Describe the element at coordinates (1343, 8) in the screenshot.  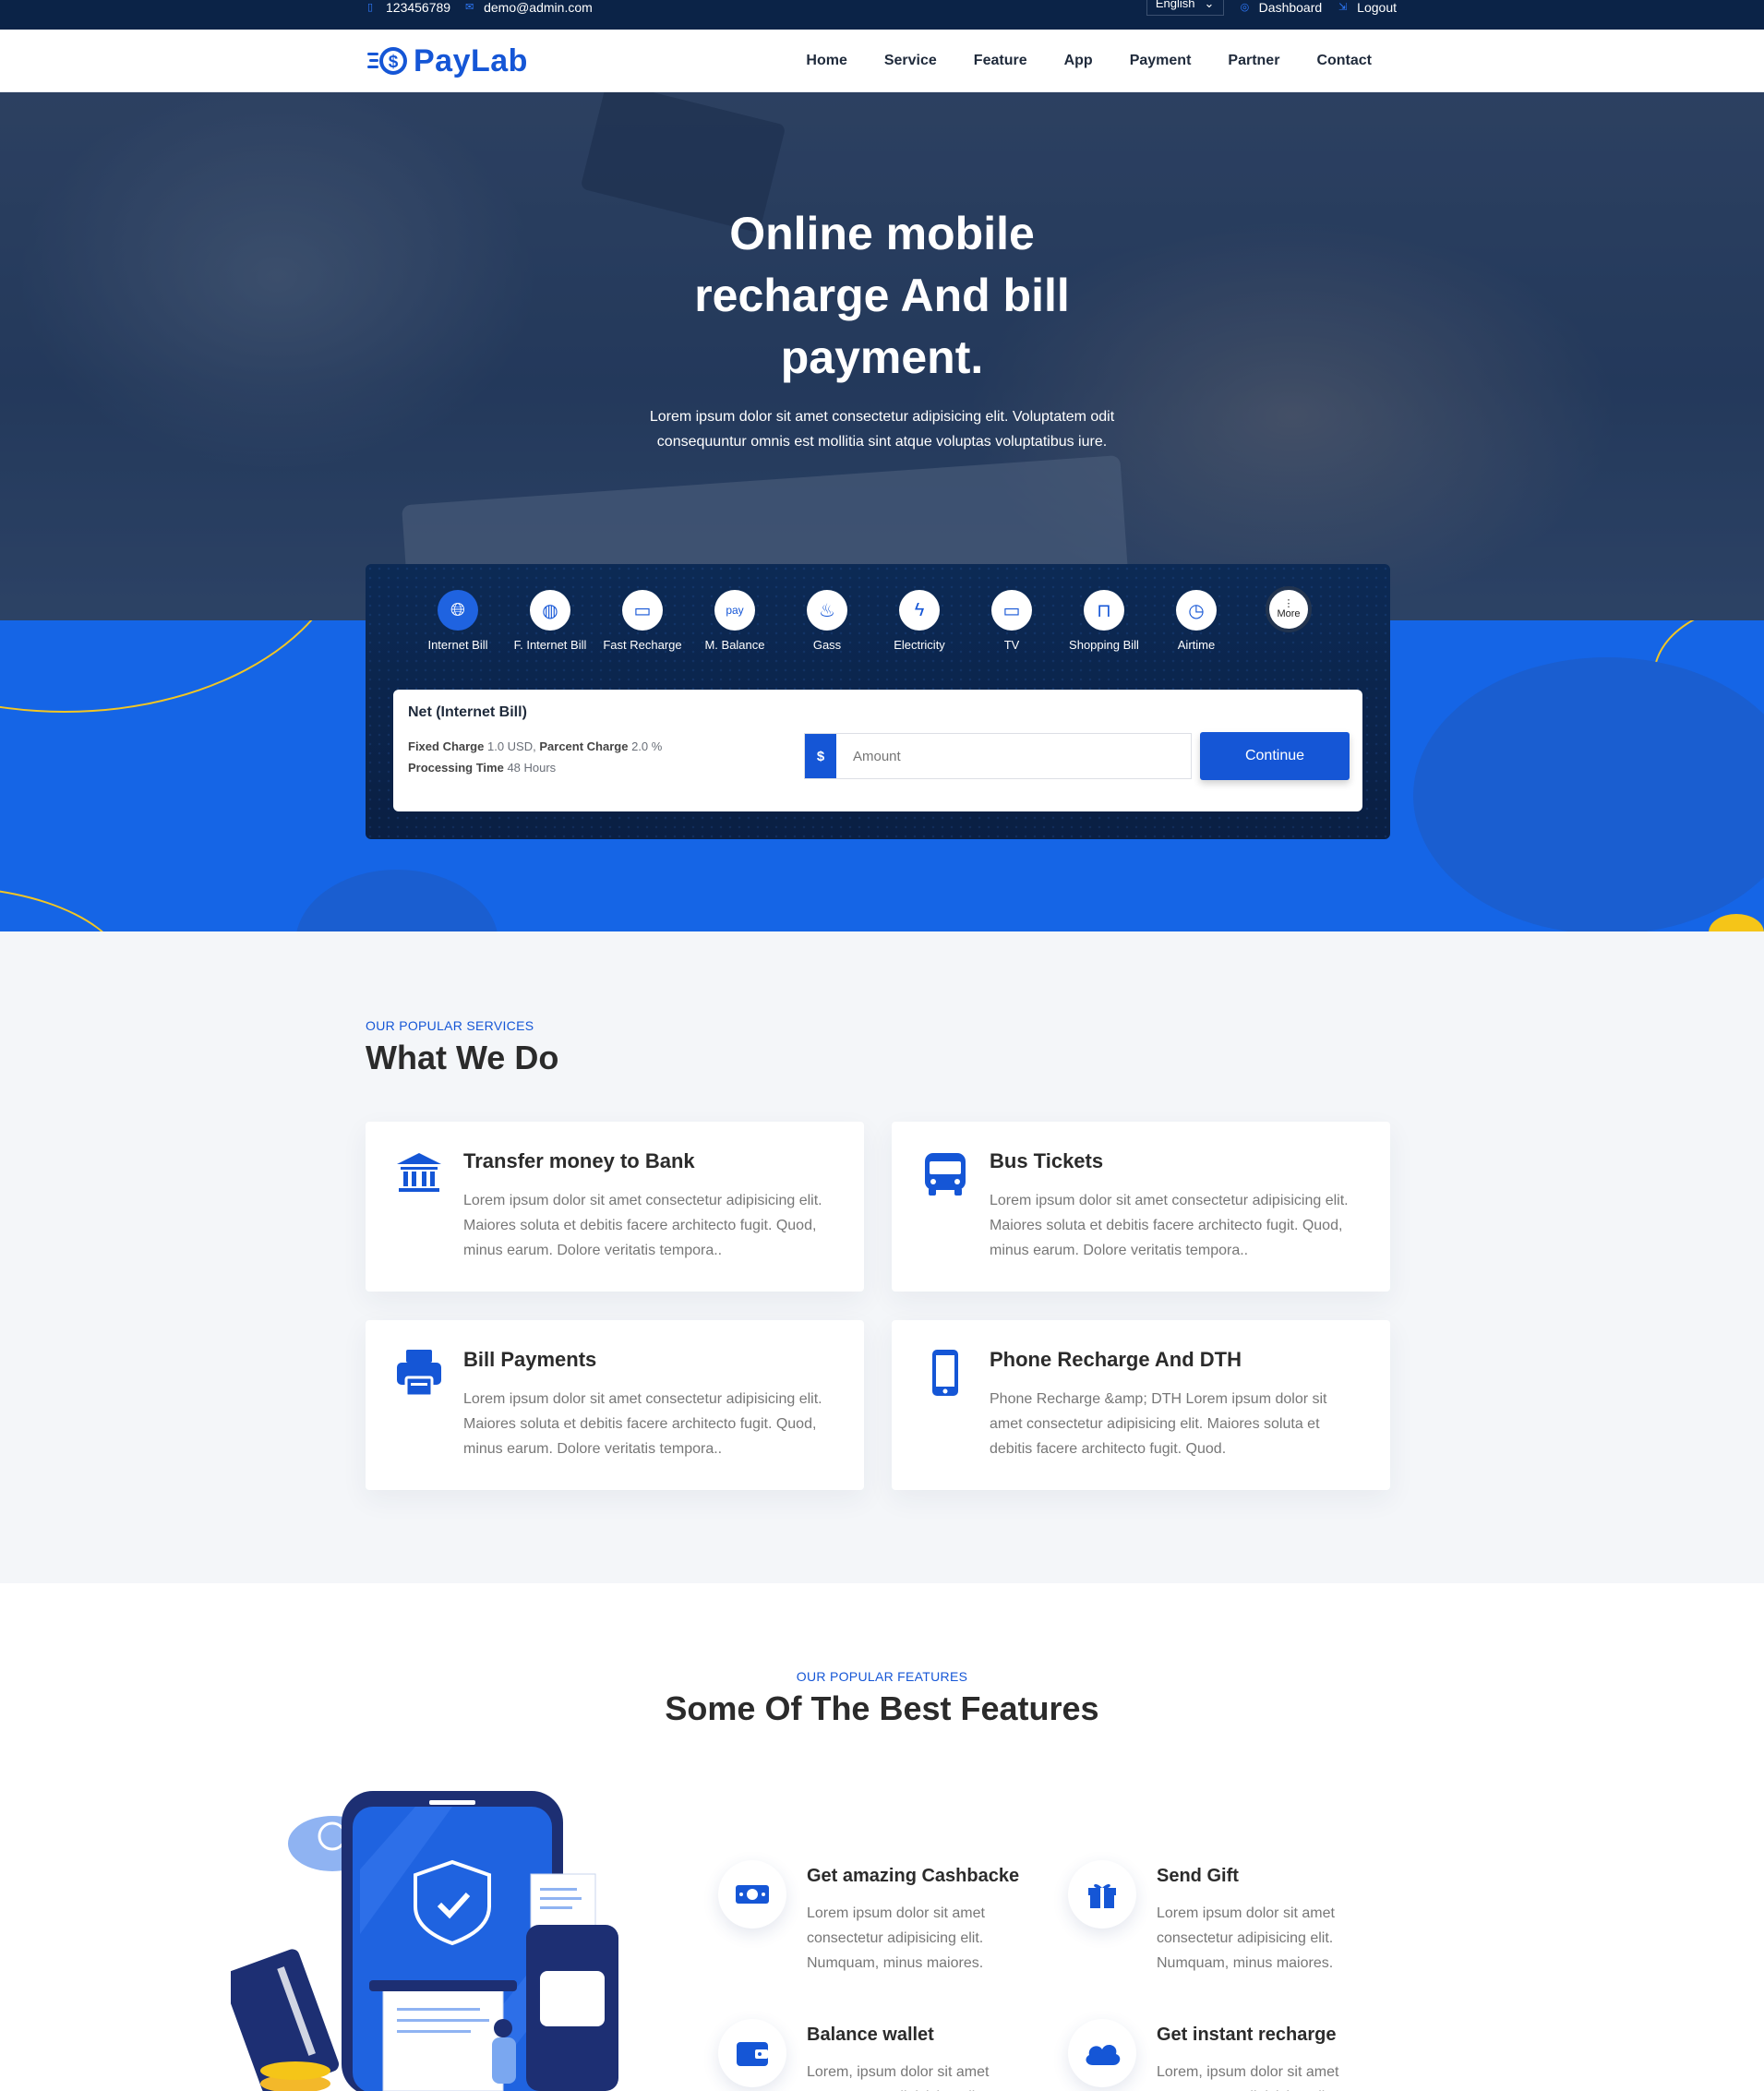
I see `logout-icon: ⇲` at that location.